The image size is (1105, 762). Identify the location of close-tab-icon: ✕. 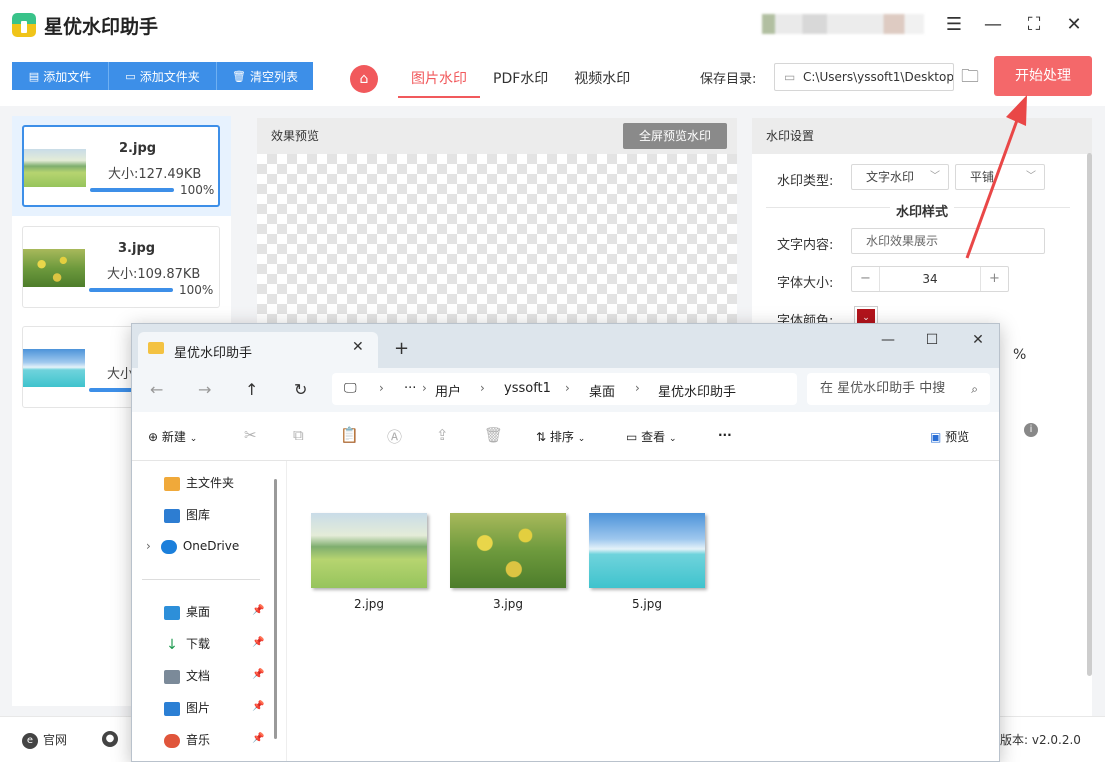
(358, 347).